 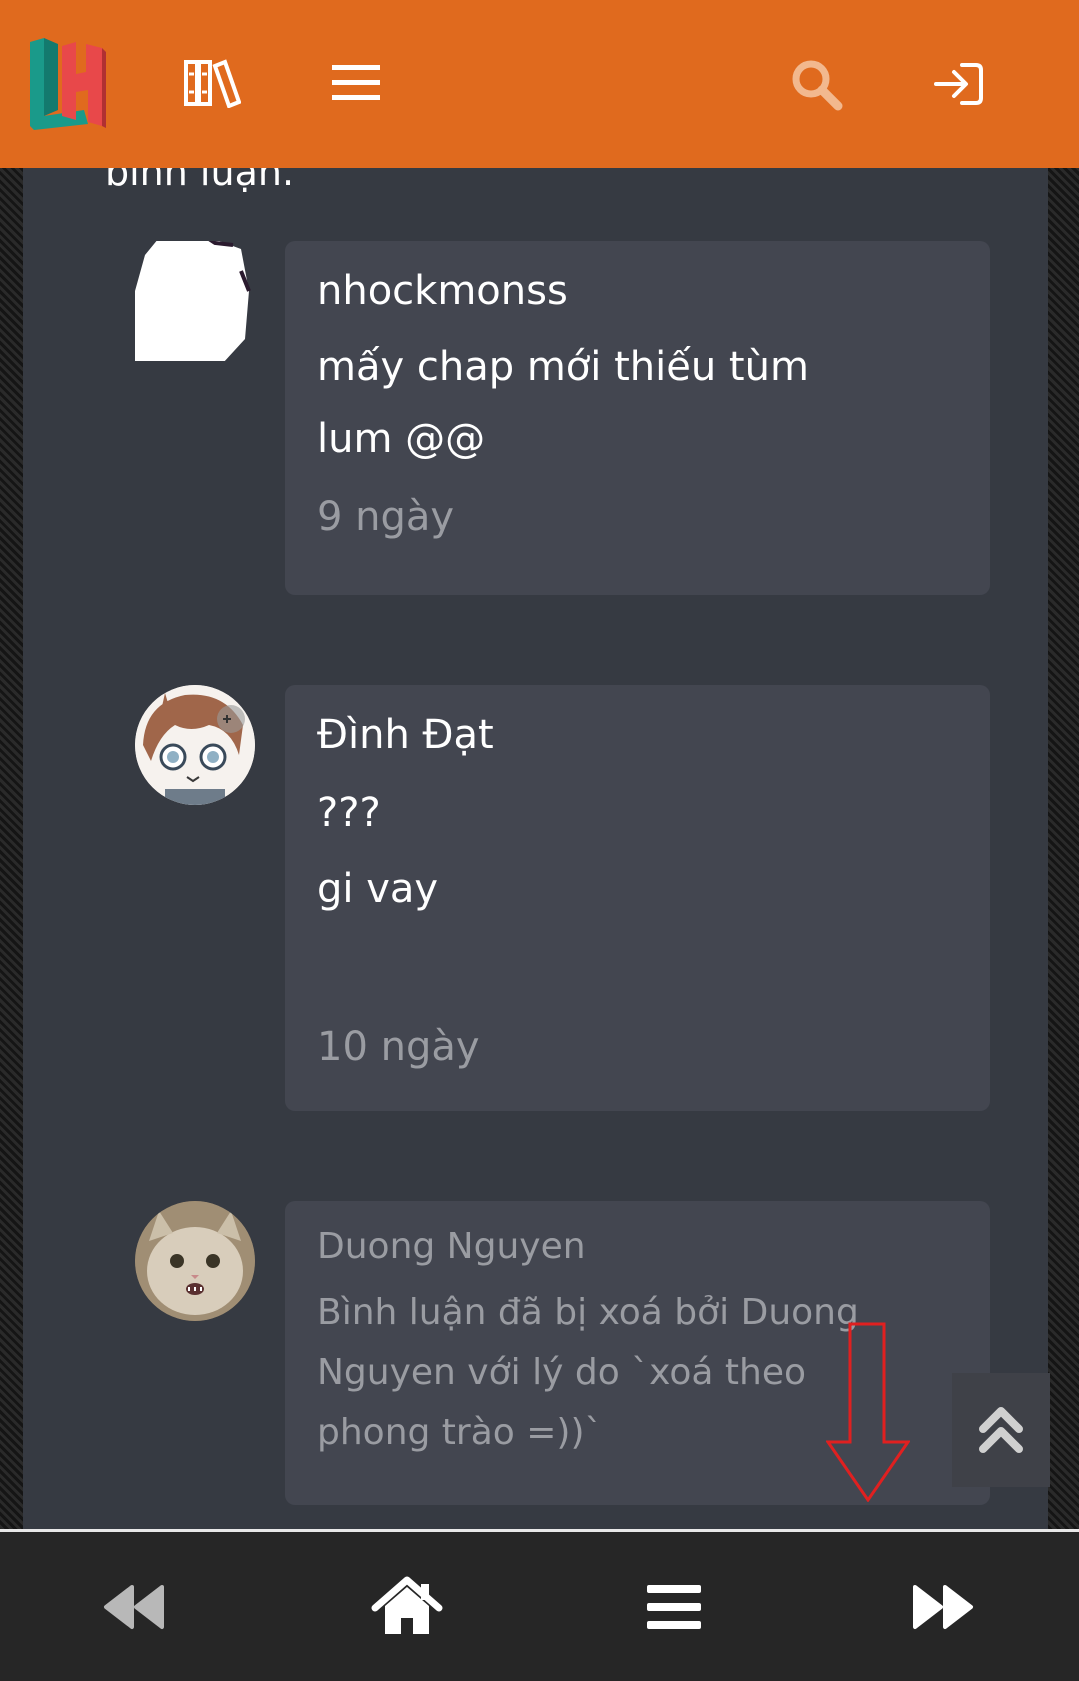 I want to click on chapter-list-button, so click(x=674, y=1606).